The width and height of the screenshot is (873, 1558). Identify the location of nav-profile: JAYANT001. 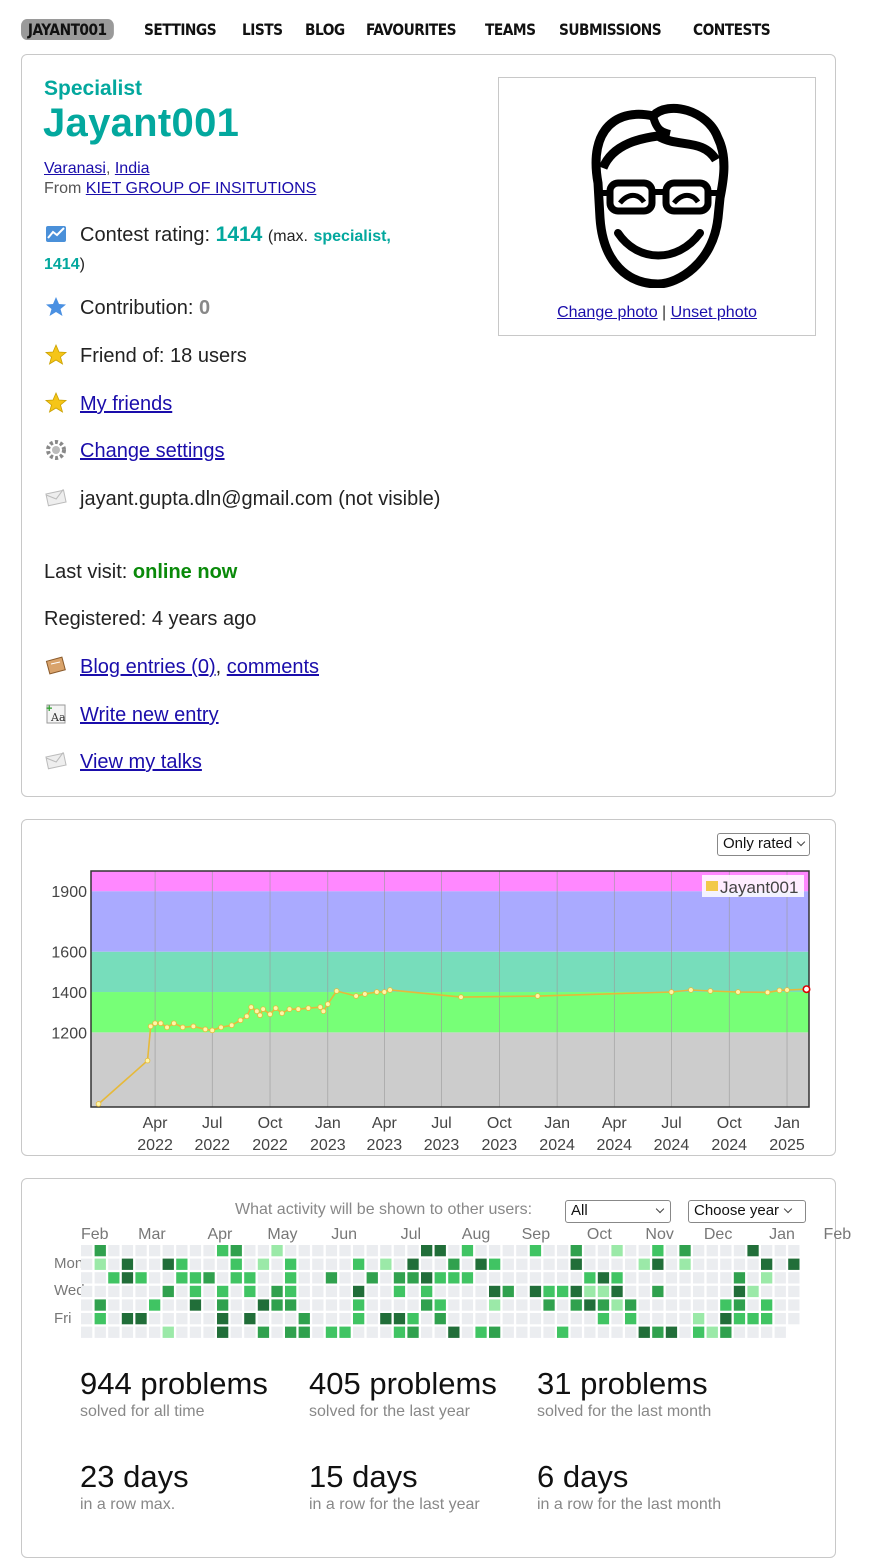
(67, 29).